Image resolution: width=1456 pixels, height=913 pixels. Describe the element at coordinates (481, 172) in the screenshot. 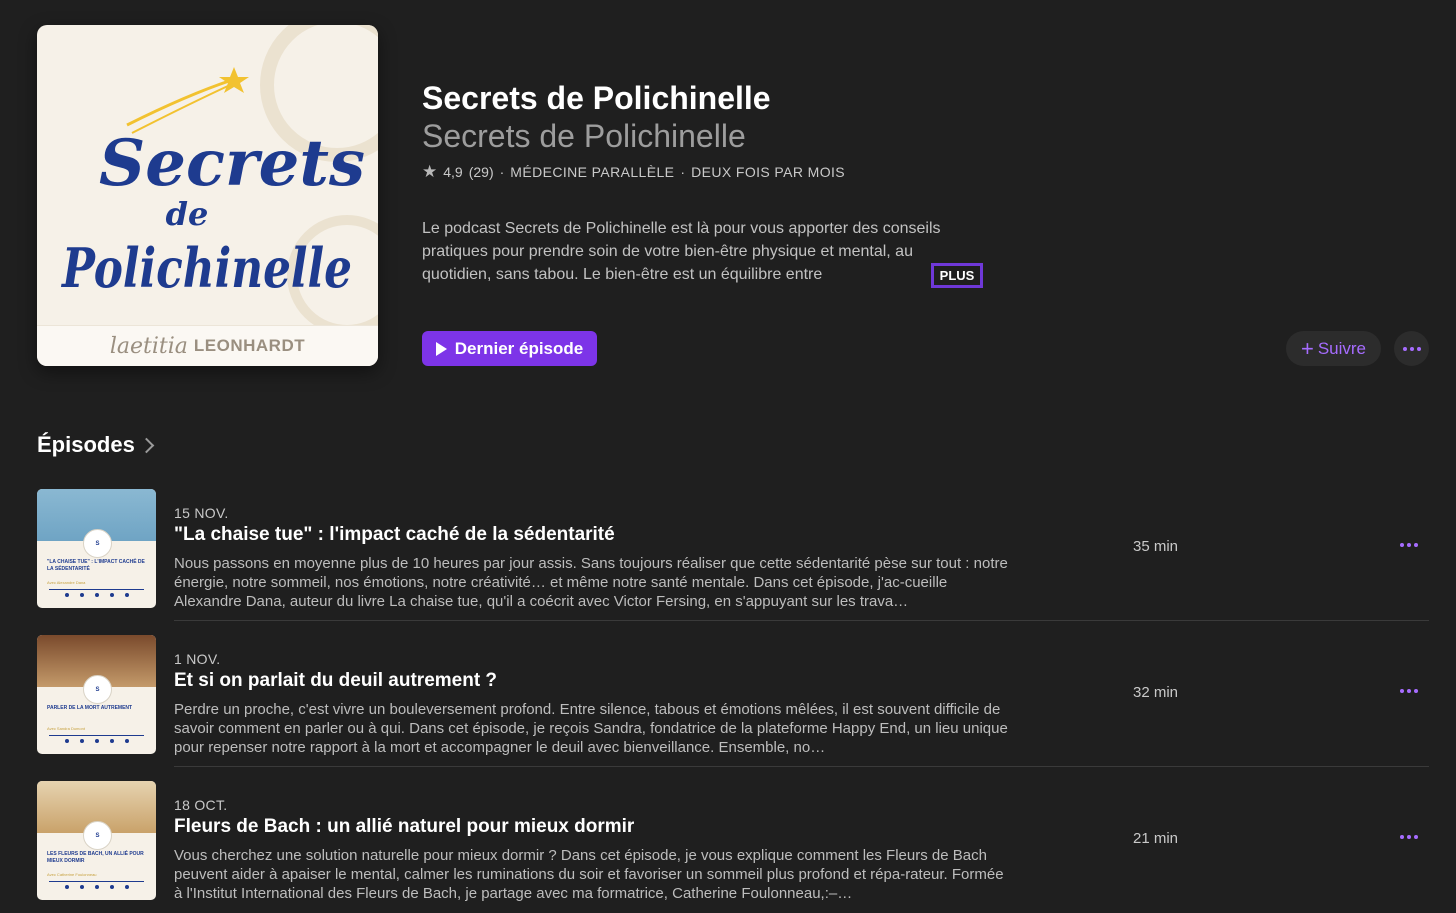

I see `rating-count: (29)` at that location.